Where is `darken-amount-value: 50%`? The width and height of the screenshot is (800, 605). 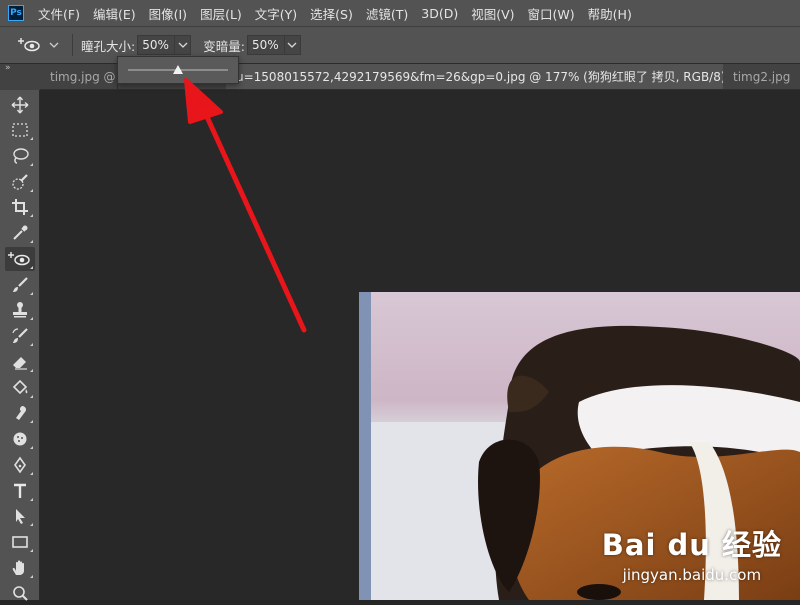 darken-amount-value: 50% is located at coordinates (266, 45).